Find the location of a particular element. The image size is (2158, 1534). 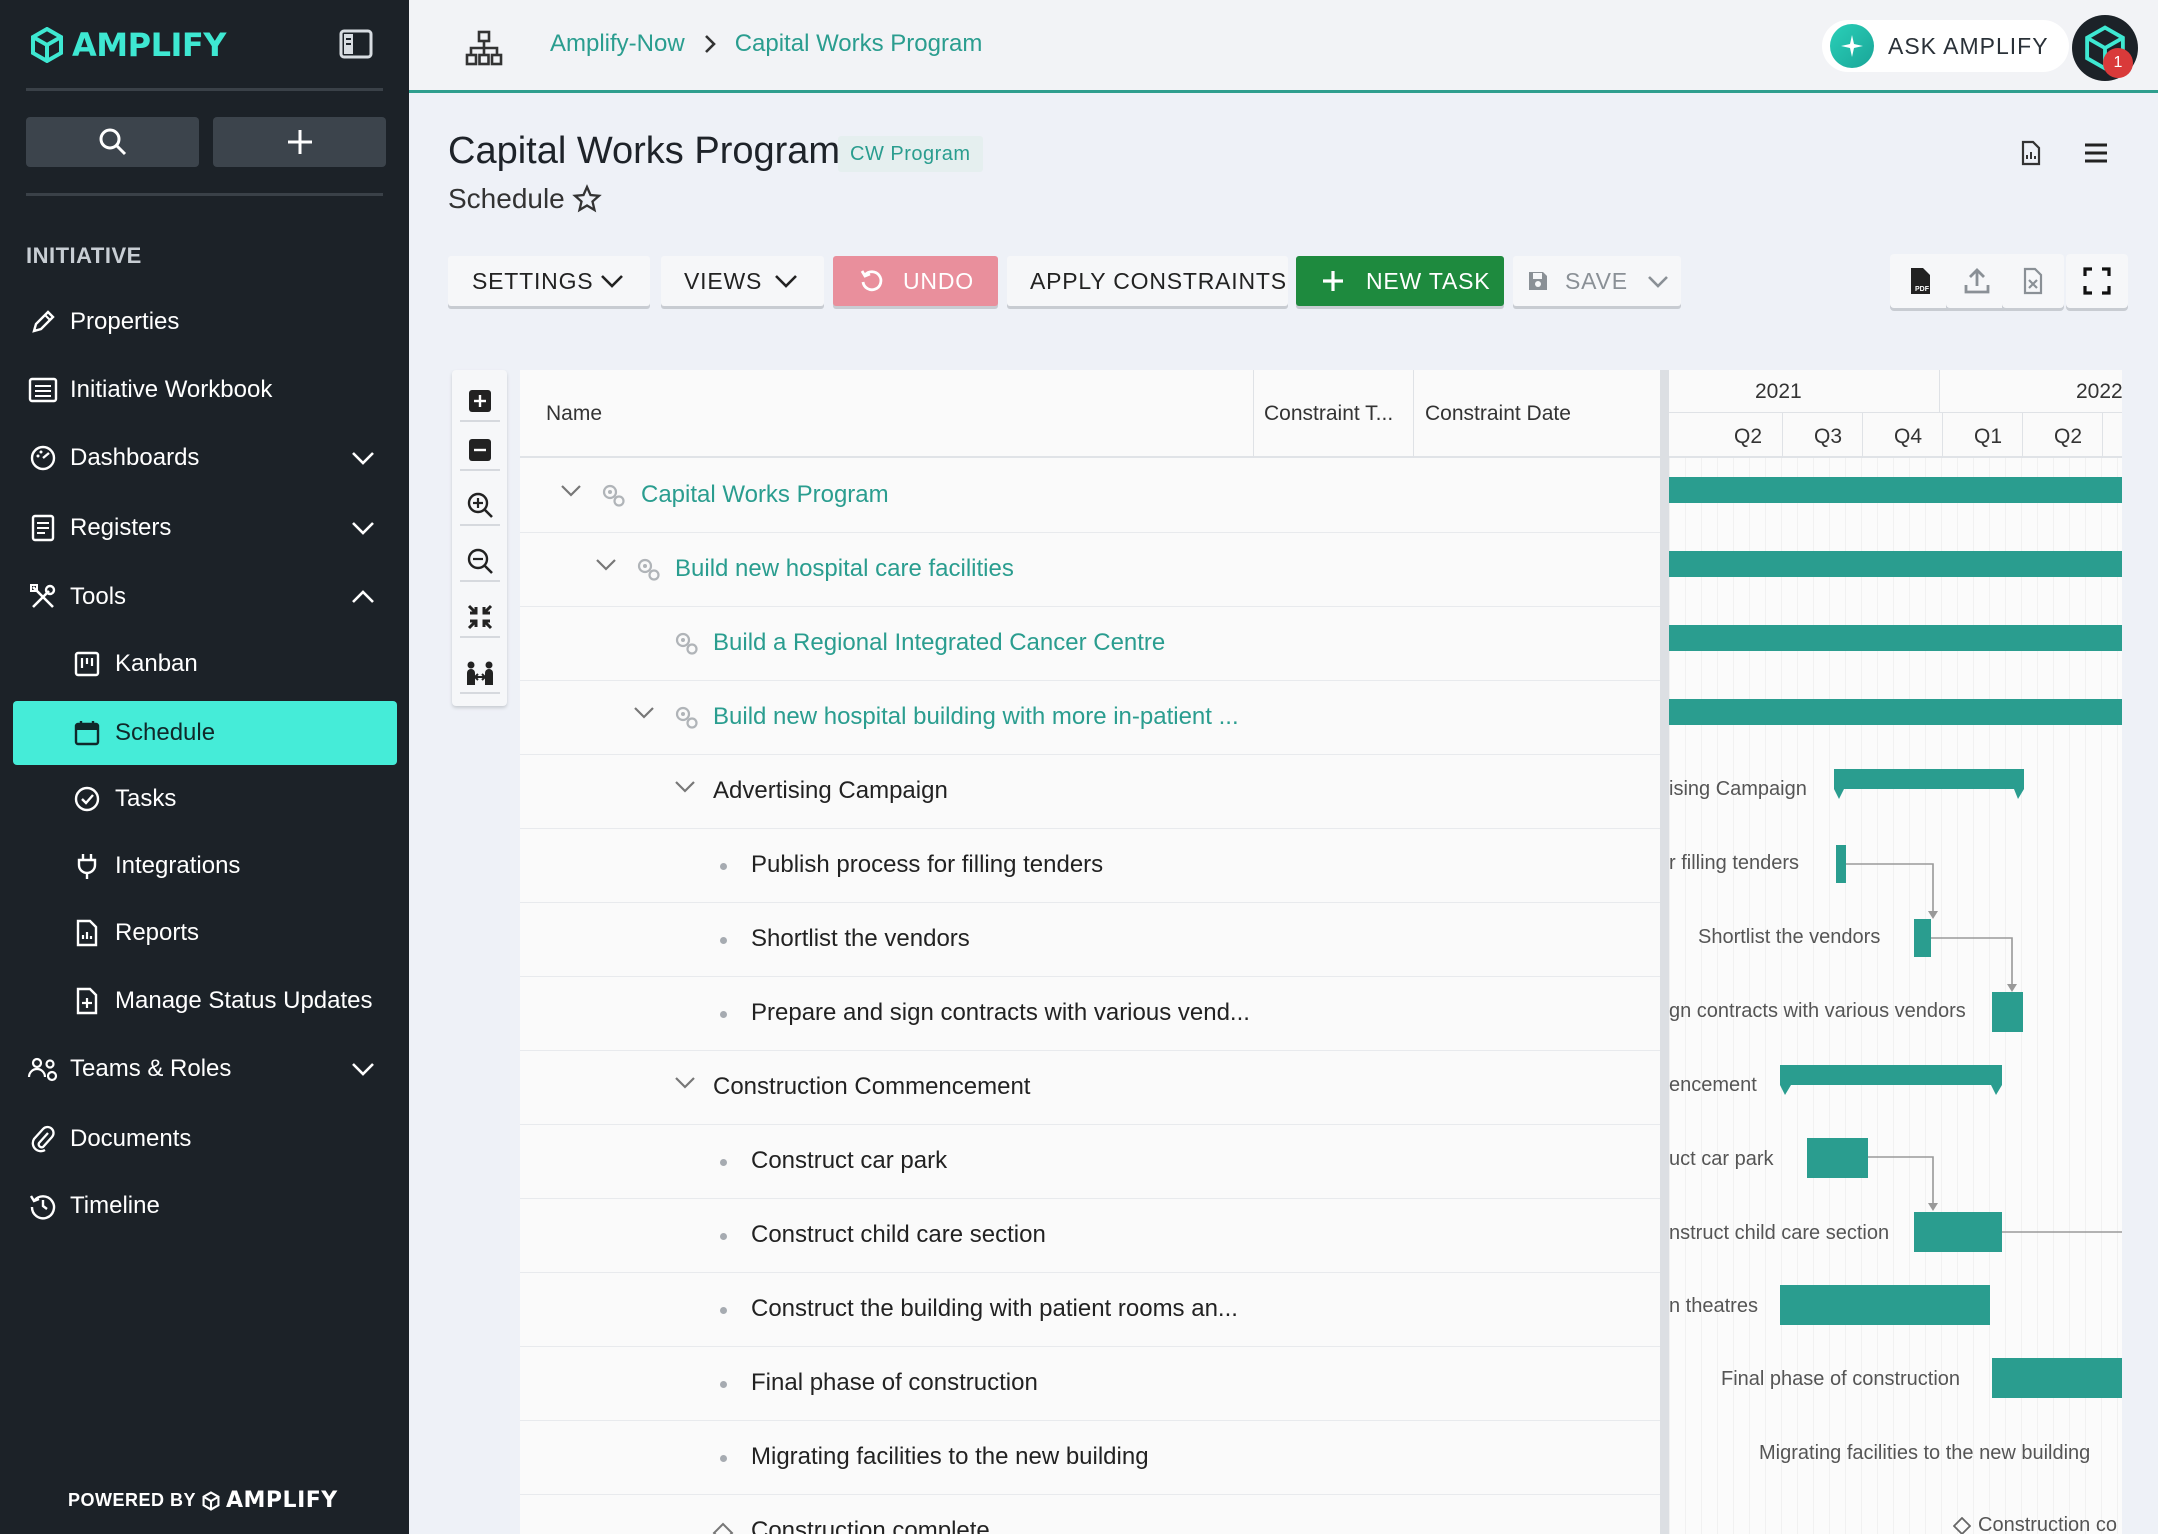

table-row: Shortlist the vendors is located at coordinates (1090, 940).